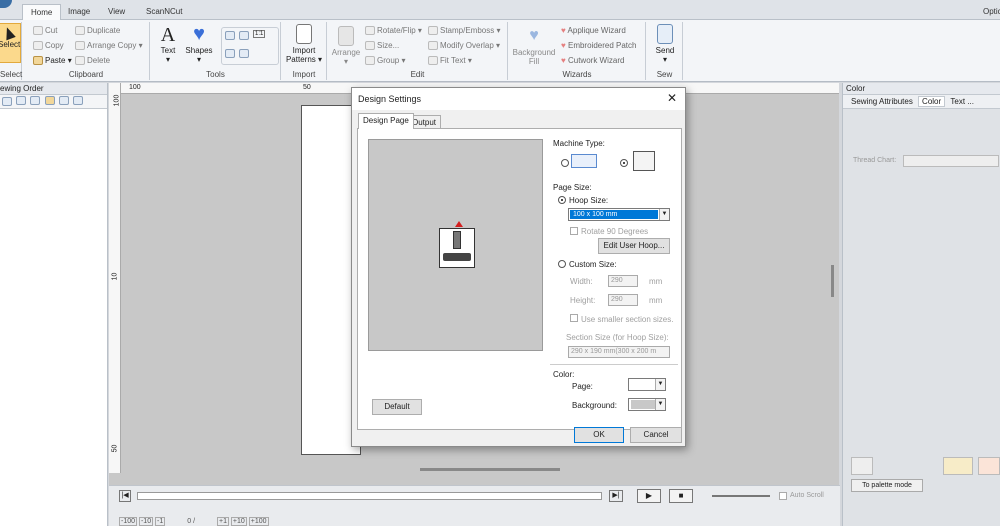 The image size is (1000, 526). Describe the element at coordinates (63, 100) in the screenshot. I see `ungroup-icon` at that location.